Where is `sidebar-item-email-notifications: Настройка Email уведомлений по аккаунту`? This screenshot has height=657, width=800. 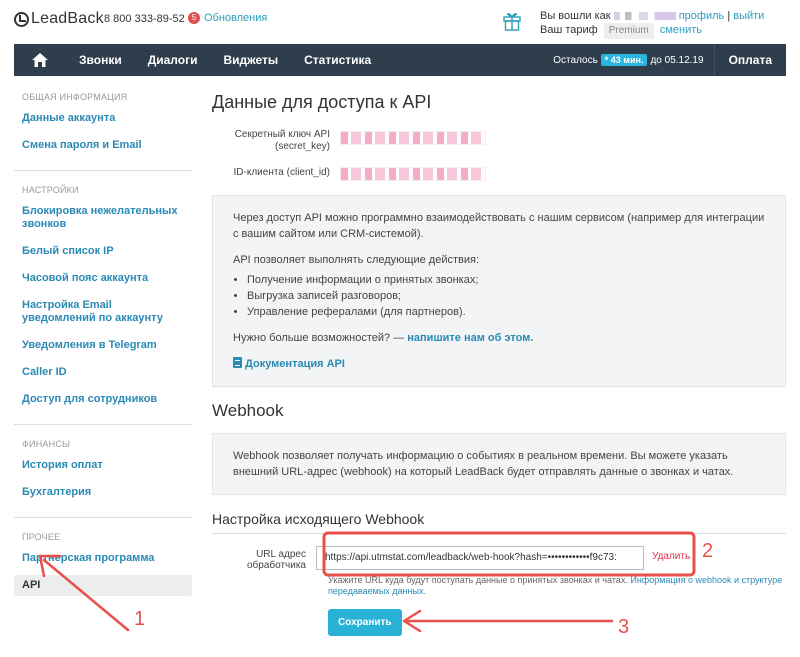 sidebar-item-email-notifications: Настройка Email уведомлений по аккаунту is located at coordinates (103, 312).